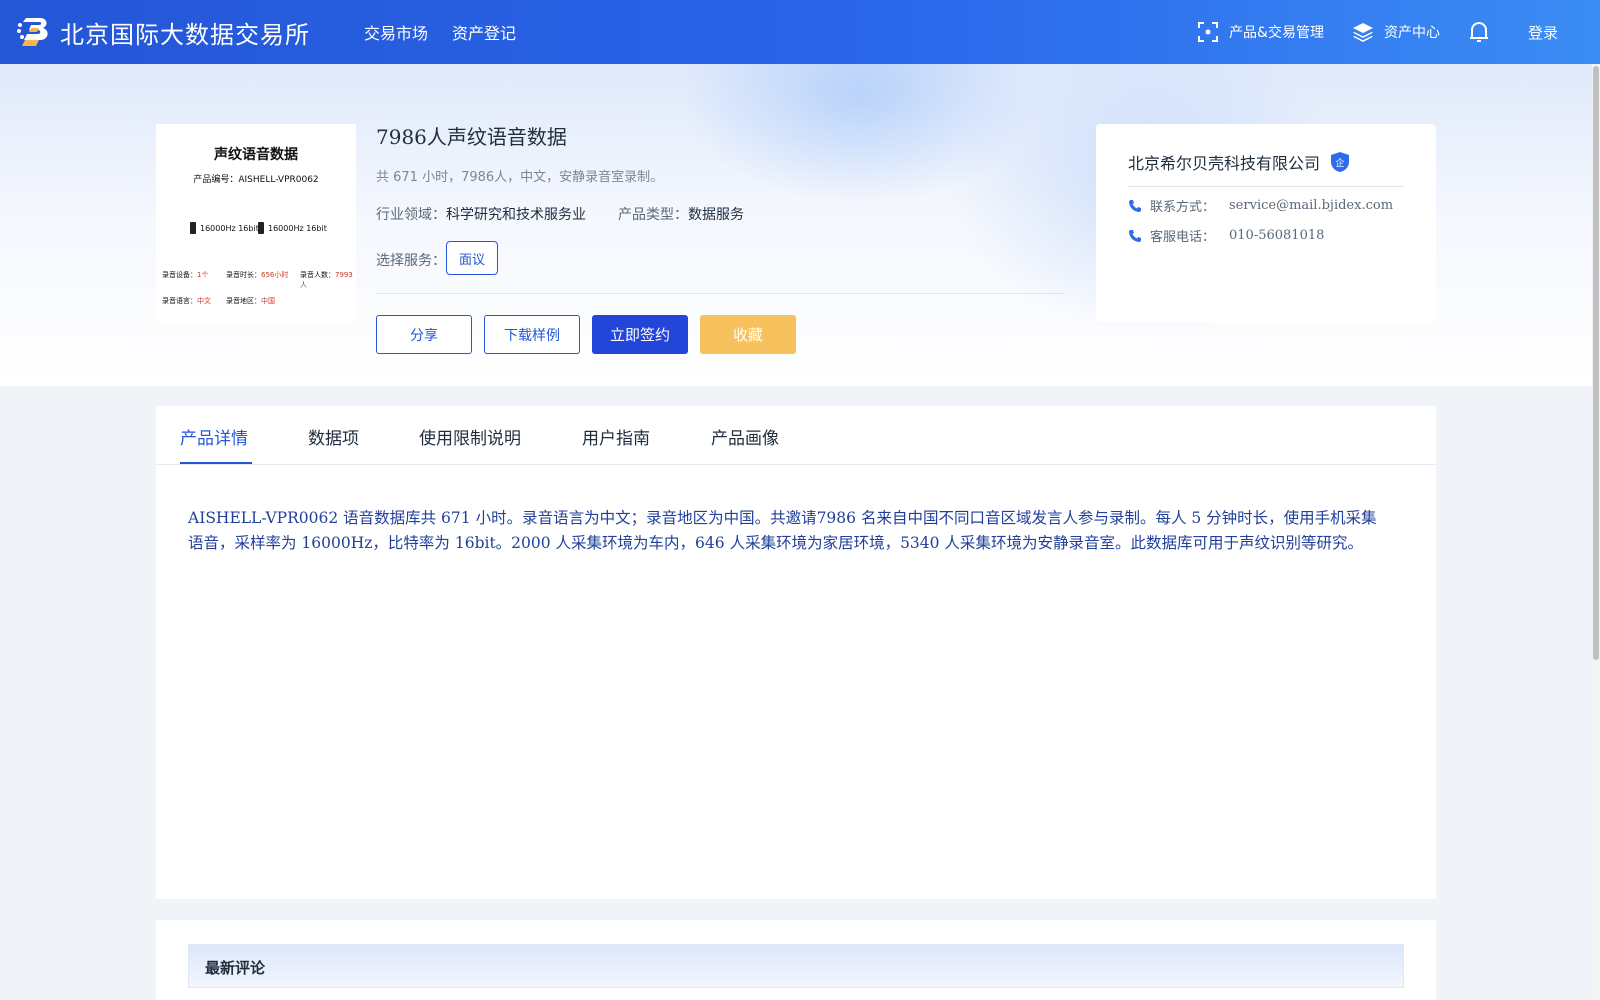 The width and height of the screenshot is (1600, 1000). Describe the element at coordinates (1226, 235) in the screenshot. I see `phone-row: 客服电话： 010-56081018` at that location.